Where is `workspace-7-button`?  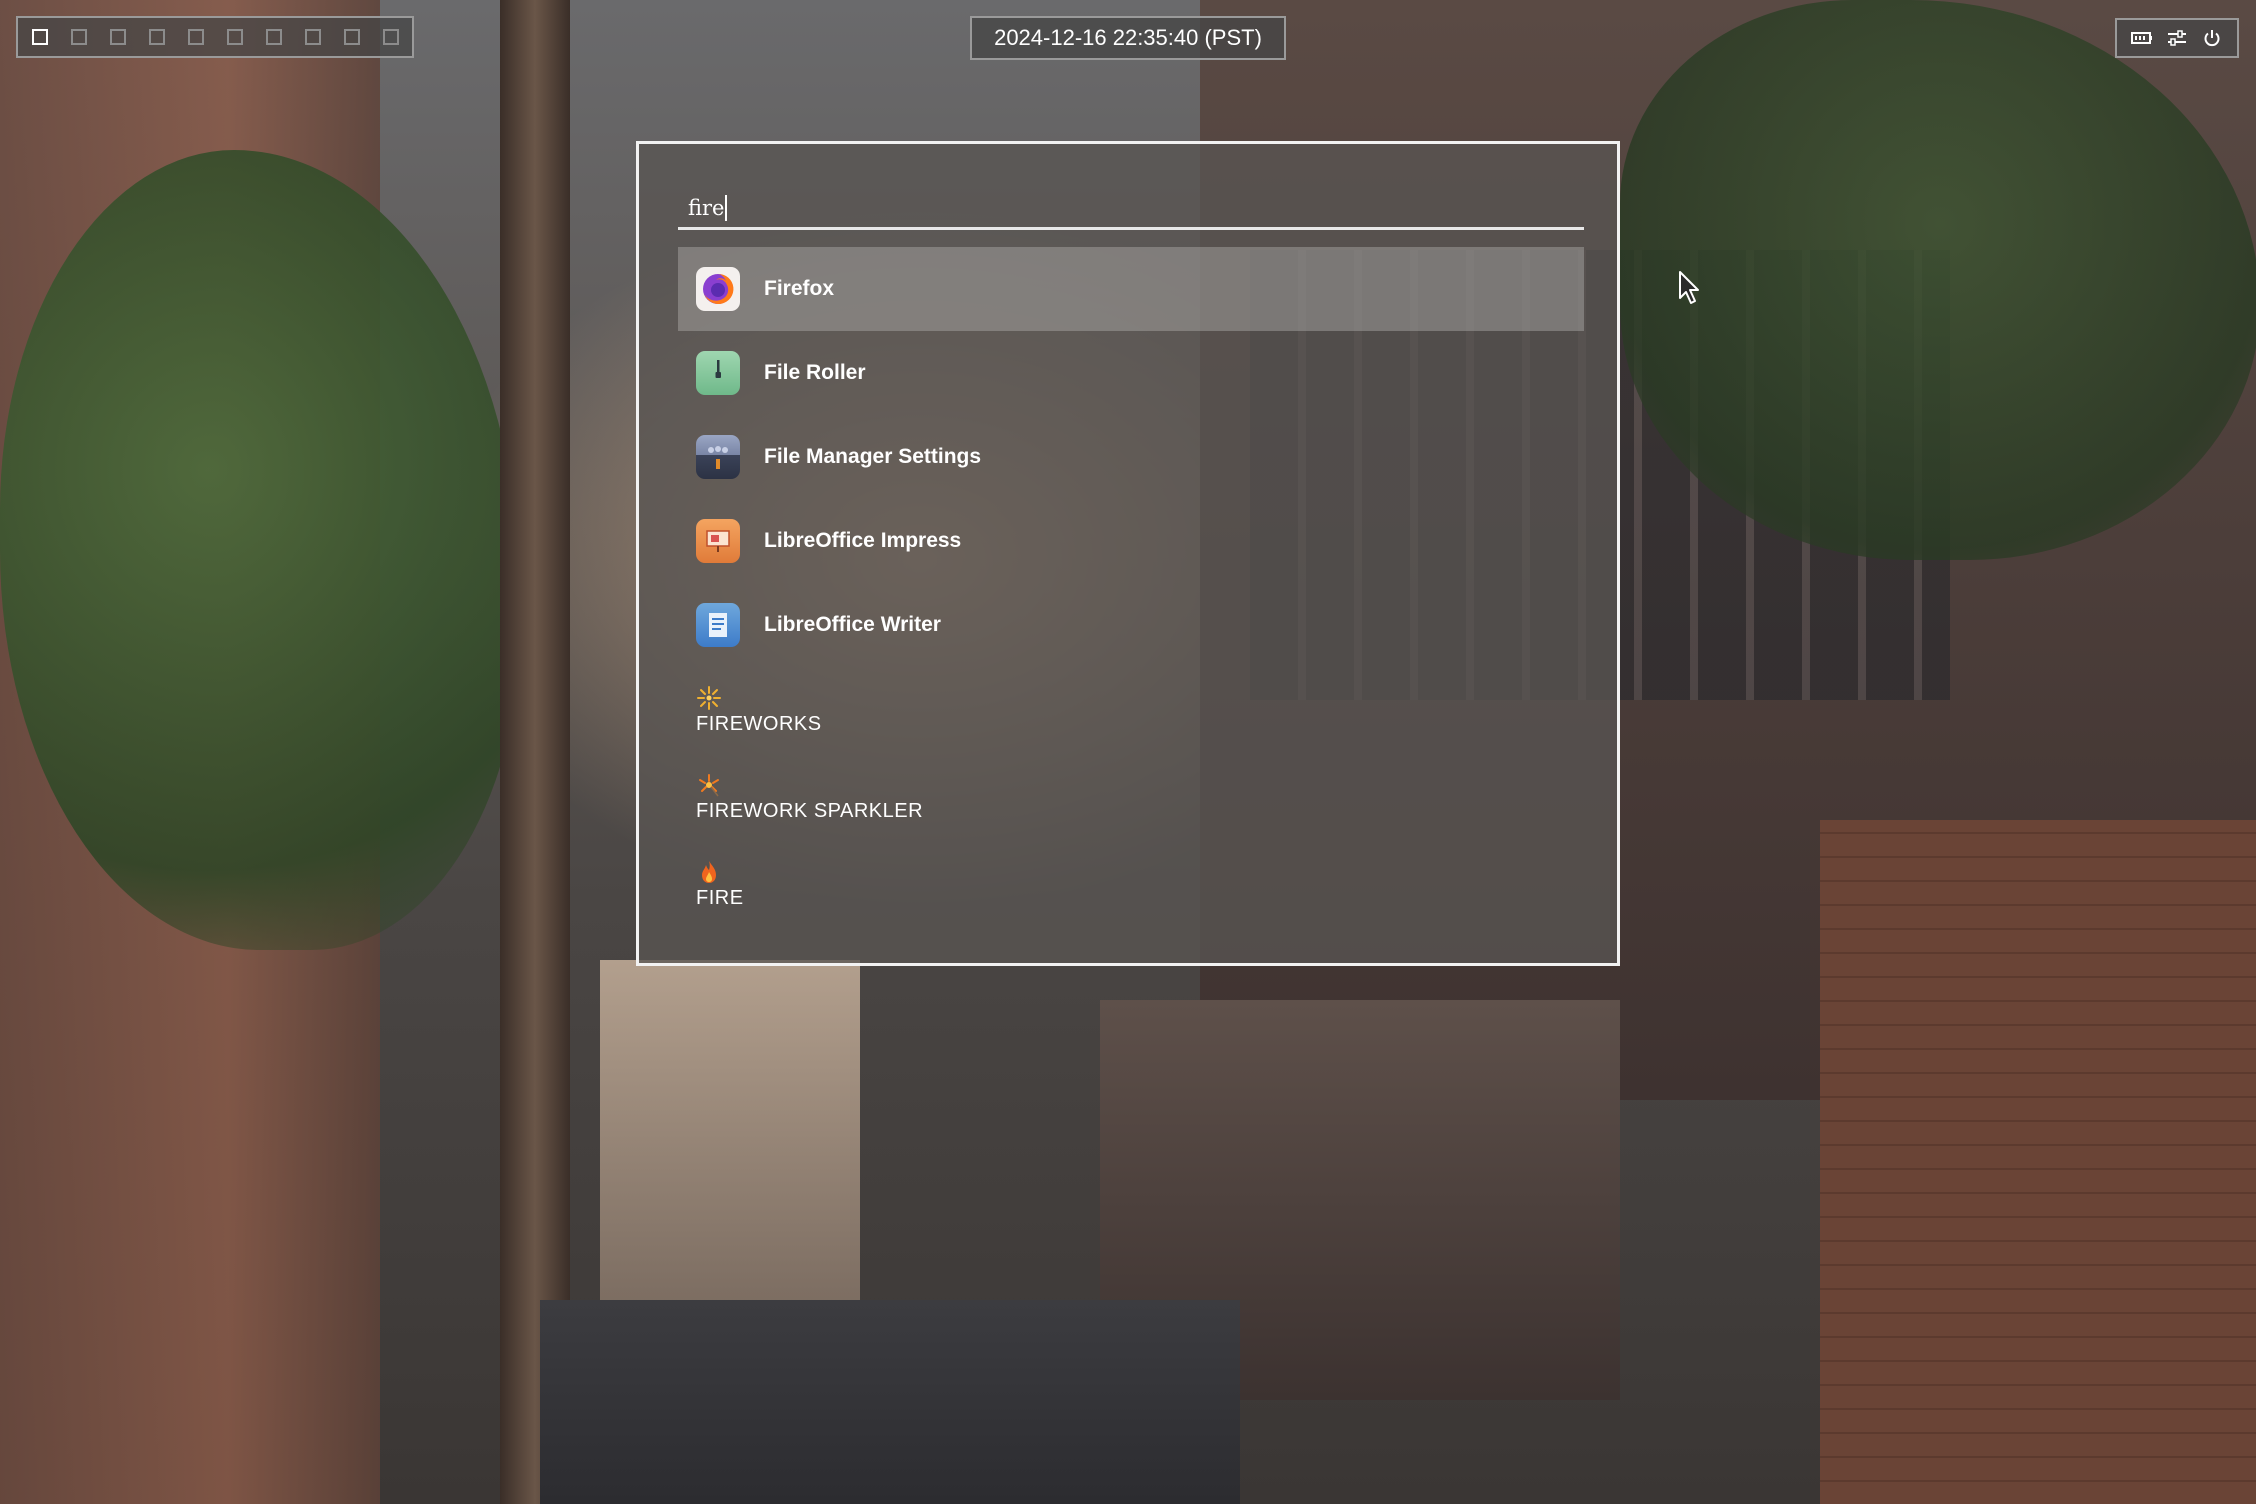 workspace-7-button is located at coordinates (274, 37).